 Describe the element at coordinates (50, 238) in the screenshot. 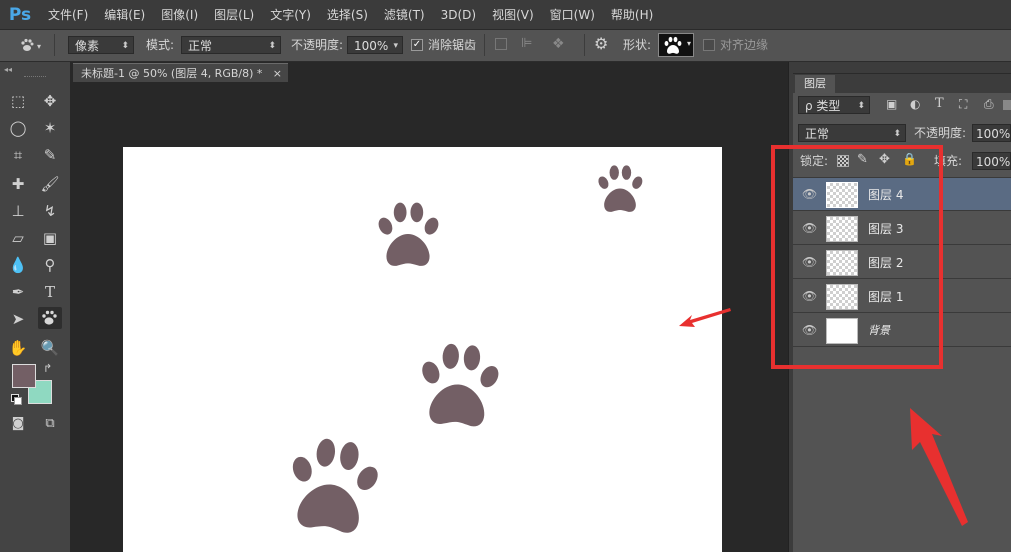

I see `gradient-tool-icon: ▣` at that location.